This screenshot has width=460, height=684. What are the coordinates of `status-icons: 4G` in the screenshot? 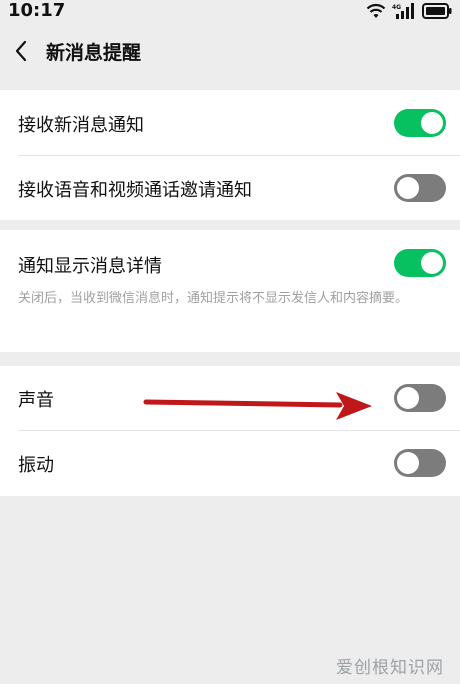 It's located at (409, 11).